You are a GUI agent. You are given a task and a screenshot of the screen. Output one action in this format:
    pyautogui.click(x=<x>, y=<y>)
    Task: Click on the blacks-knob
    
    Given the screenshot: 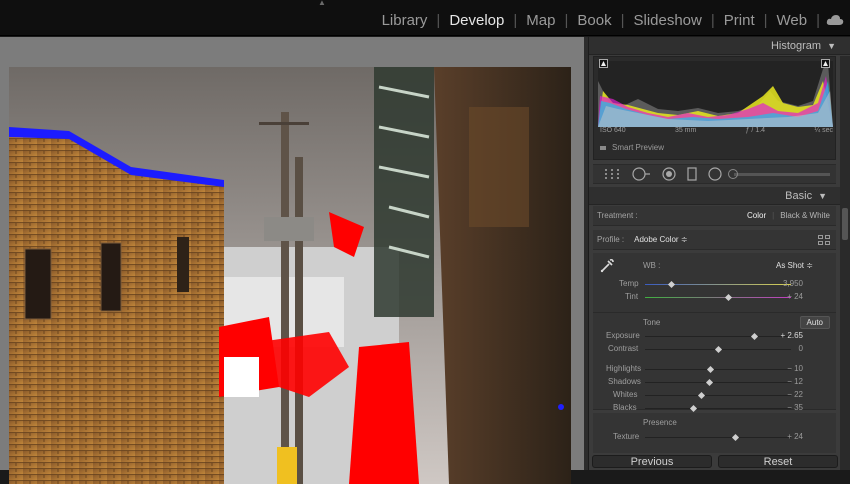 What is the action you would take?
    pyautogui.click(x=693, y=408)
    